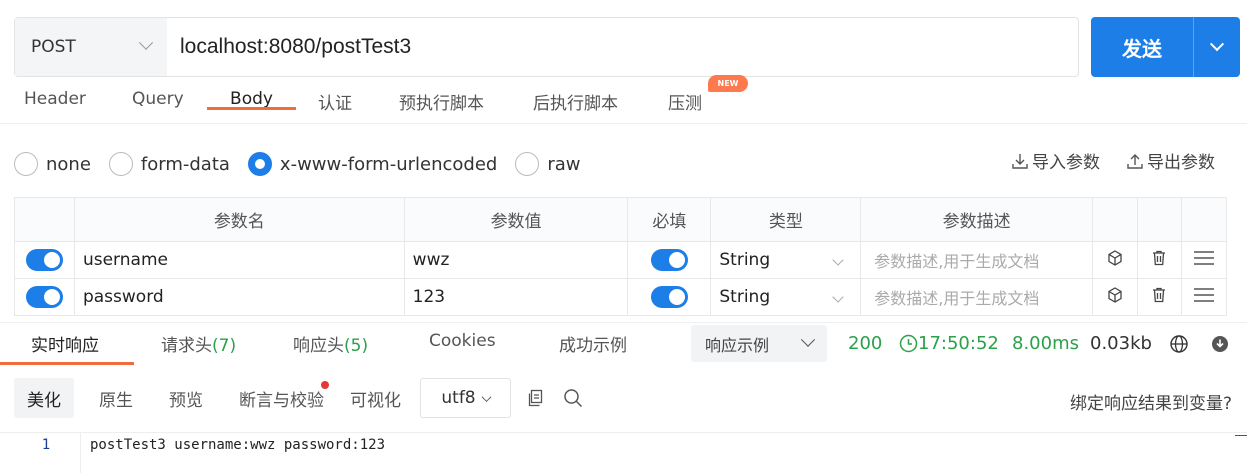  Describe the element at coordinates (593, 343) in the screenshot. I see `tab-success-example: 成功示例` at that location.